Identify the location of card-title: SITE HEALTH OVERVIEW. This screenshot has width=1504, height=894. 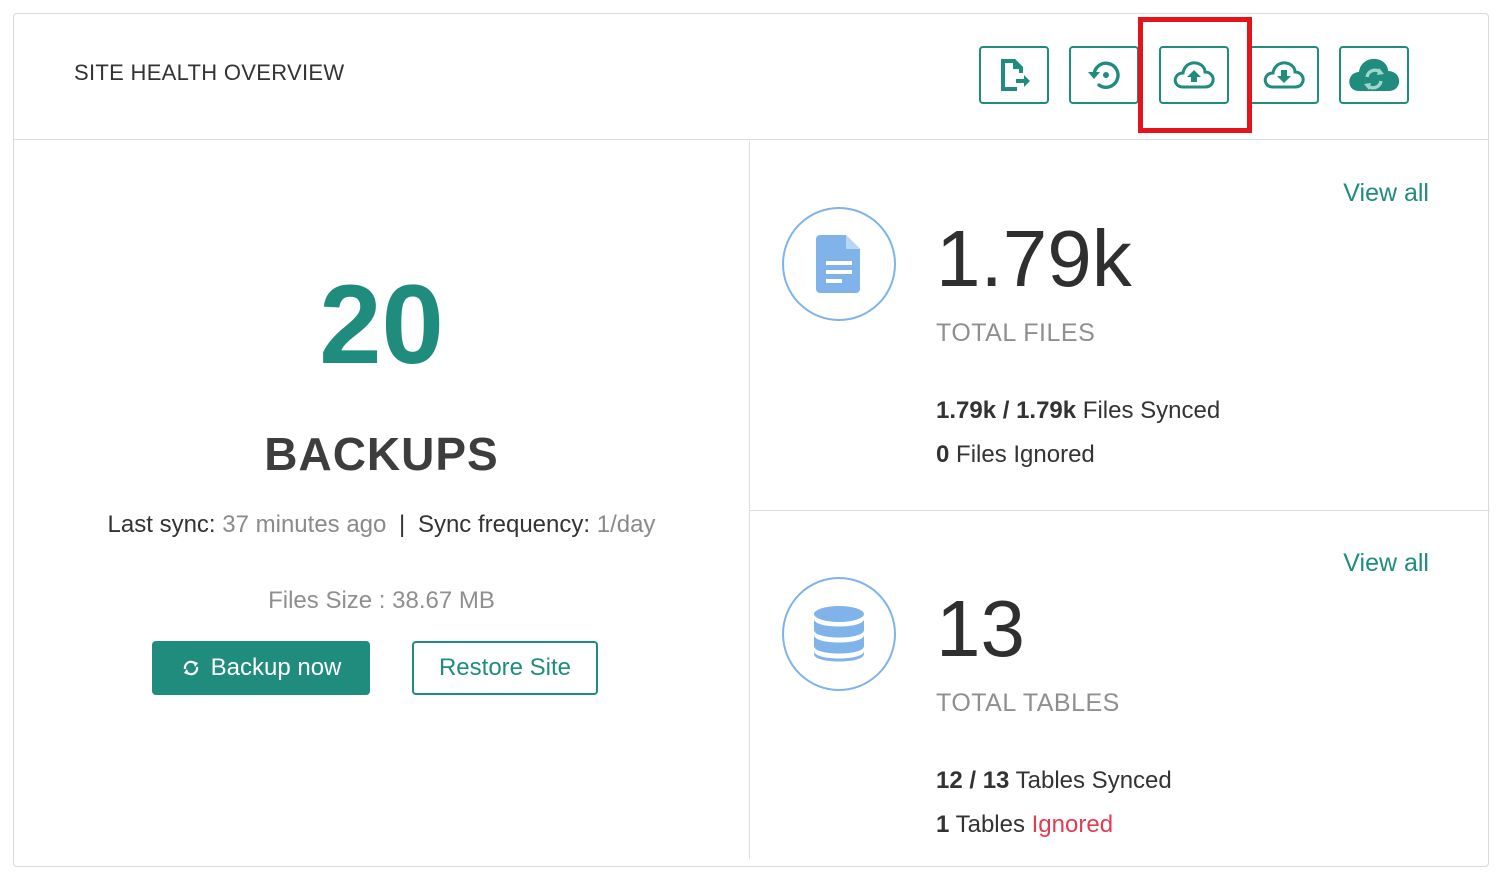
(209, 72).